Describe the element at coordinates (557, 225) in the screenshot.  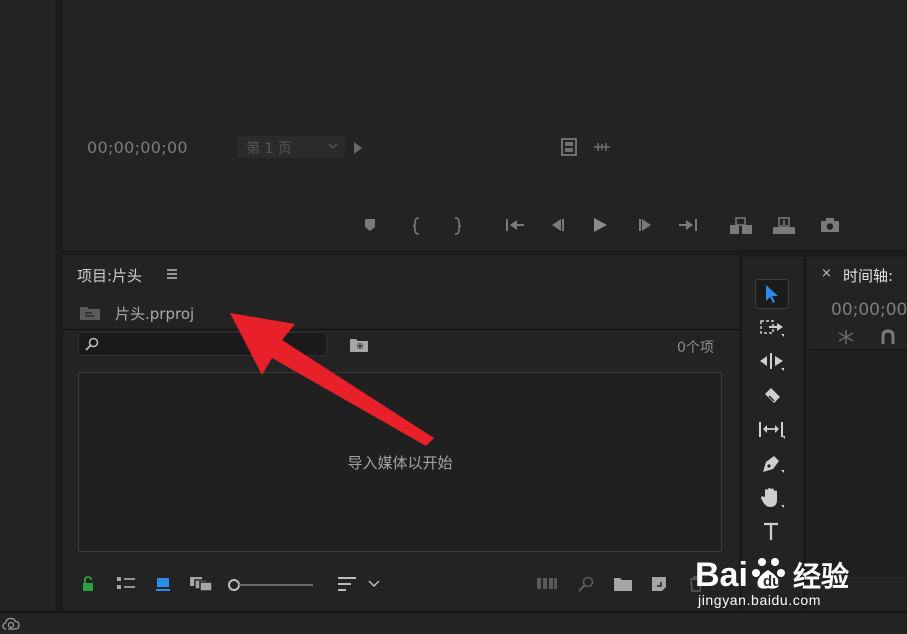
I see `step-back-icon` at that location.